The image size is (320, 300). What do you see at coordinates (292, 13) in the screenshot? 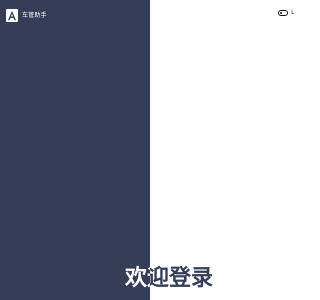
I see `language-label: L` at bounding box center [292, 13].